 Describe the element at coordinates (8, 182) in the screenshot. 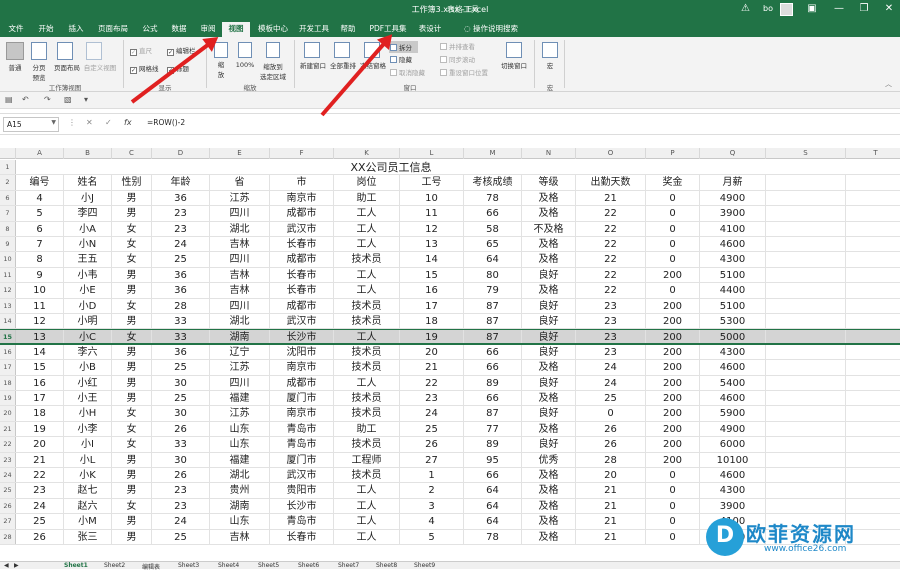

I see `row-header: 2` at that location.